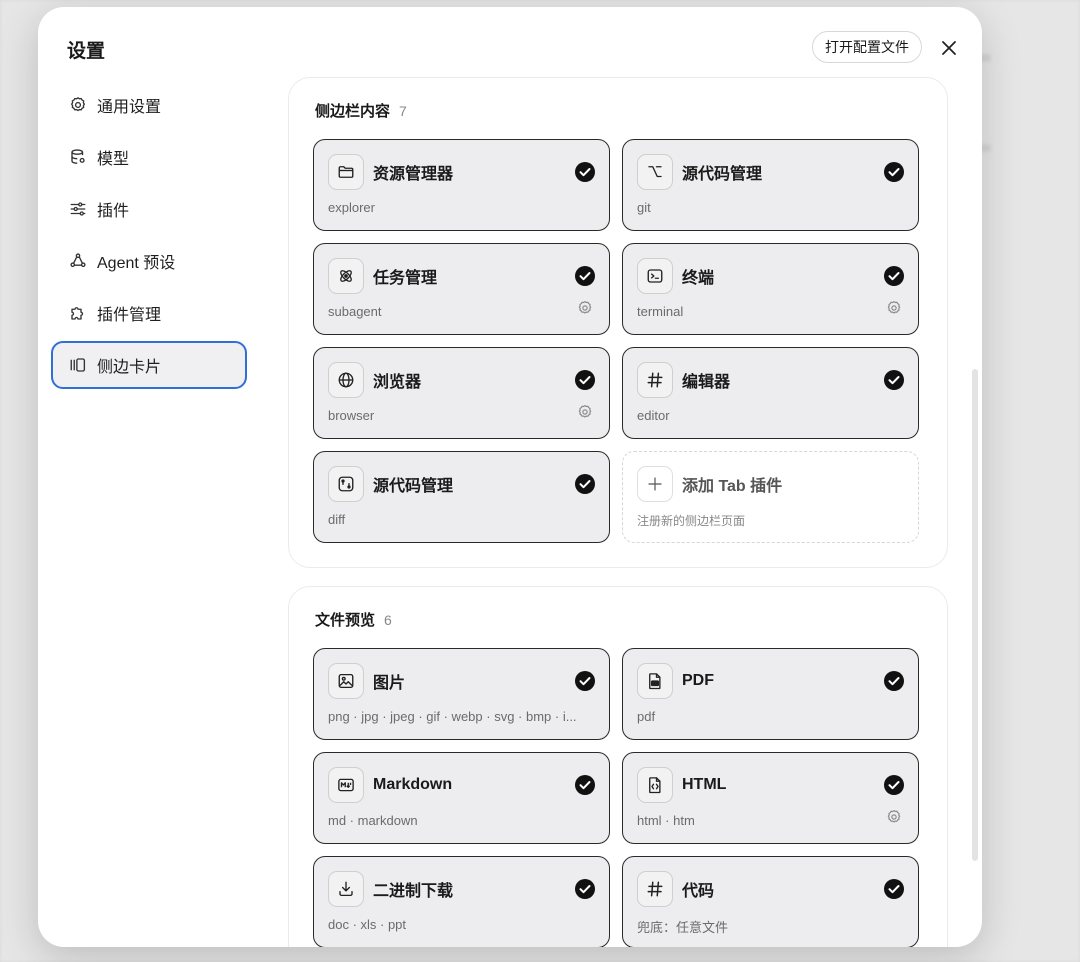  I want to click on card-label: PDF, so click(698, 680).